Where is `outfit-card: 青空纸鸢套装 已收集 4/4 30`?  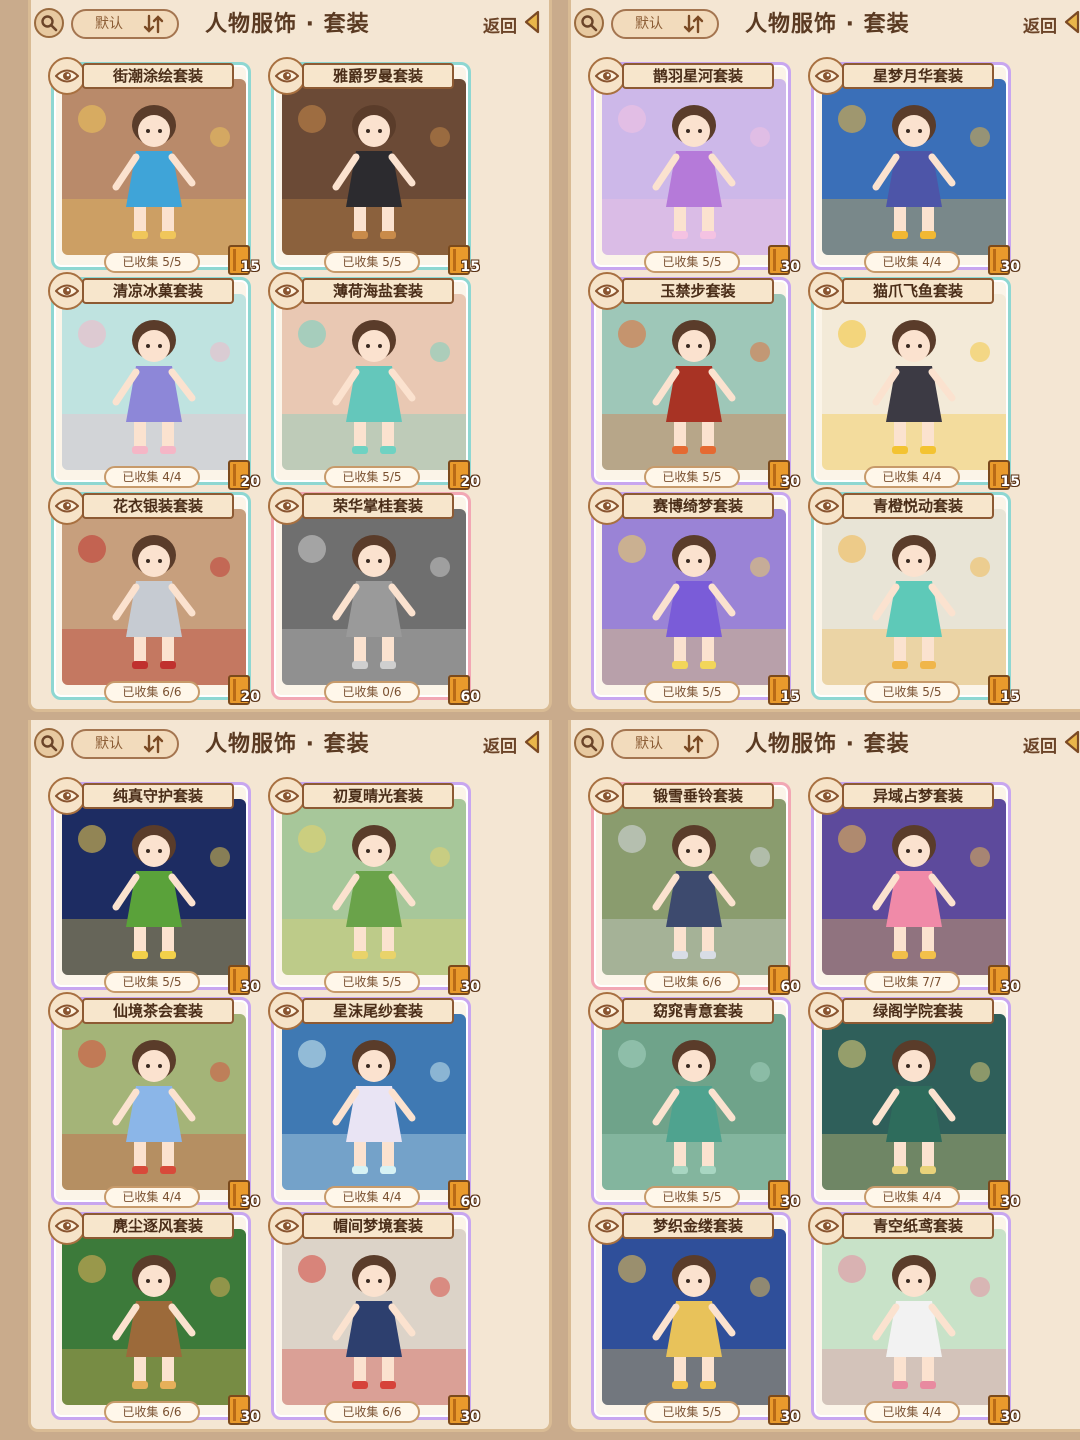
outfit-card: 青空纸鸢套装 已收集 4/4 30 is located at coordinates (914, 1316).